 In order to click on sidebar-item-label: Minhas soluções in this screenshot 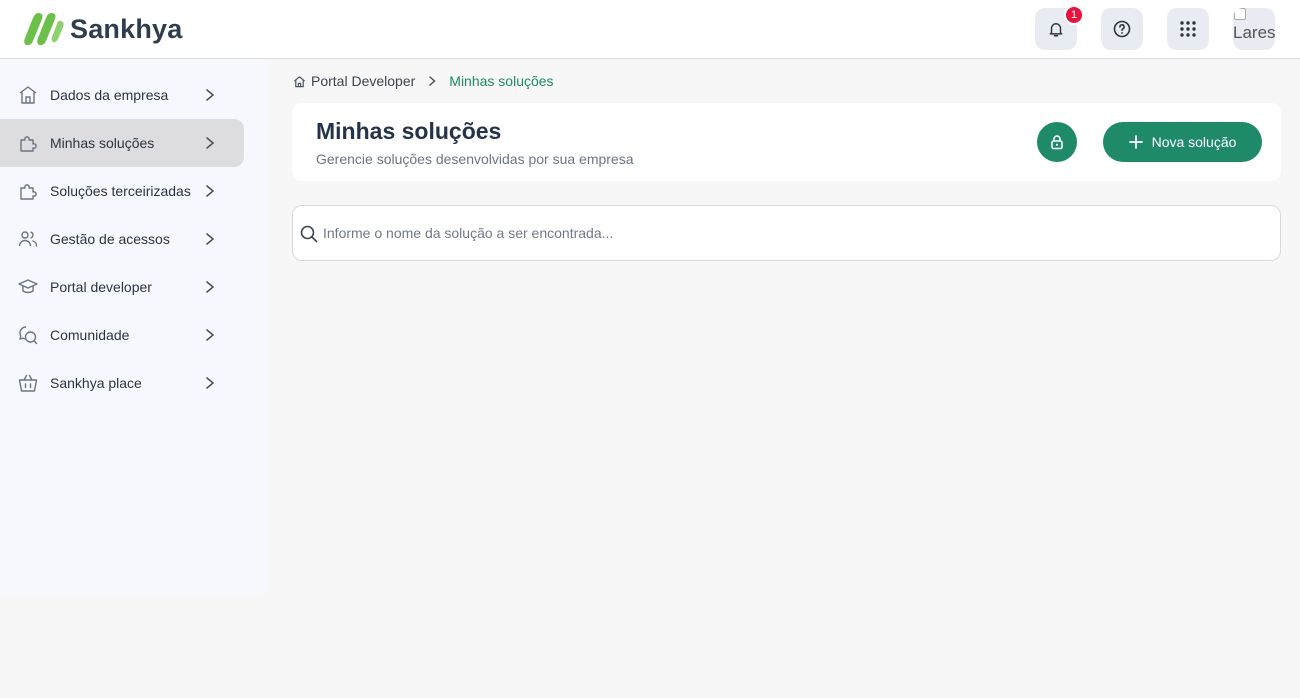, I will do `click(102, 143)`.